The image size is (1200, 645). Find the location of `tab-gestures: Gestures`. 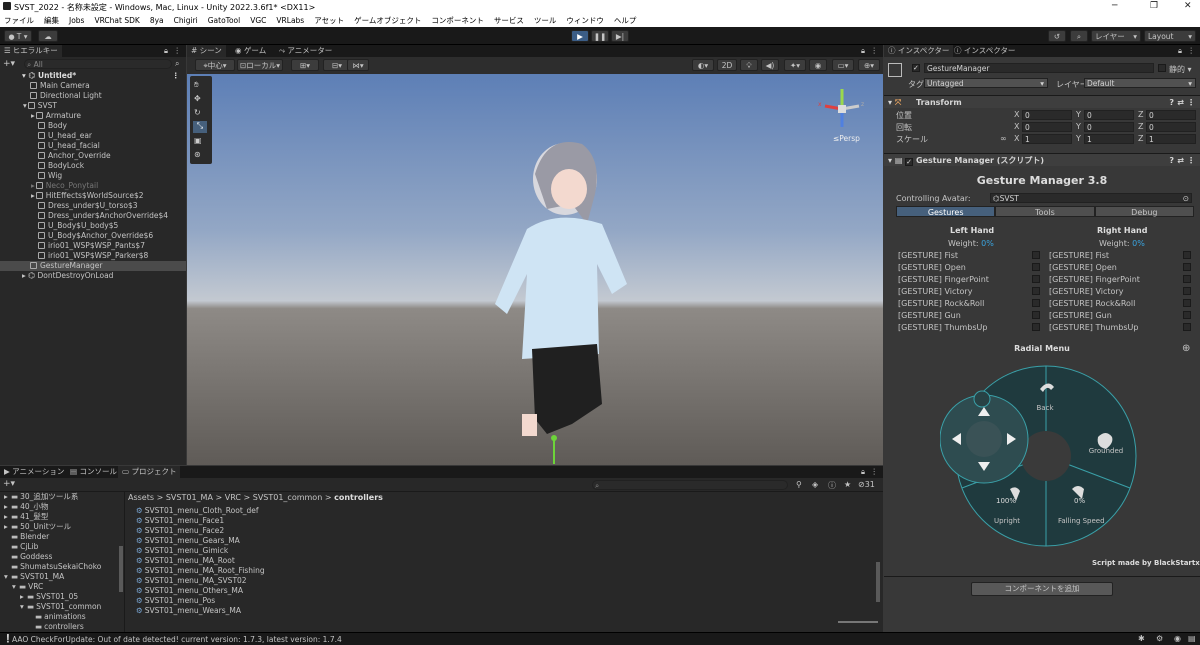

tab-gestures: Gestures is located at coordinates (946, 211).